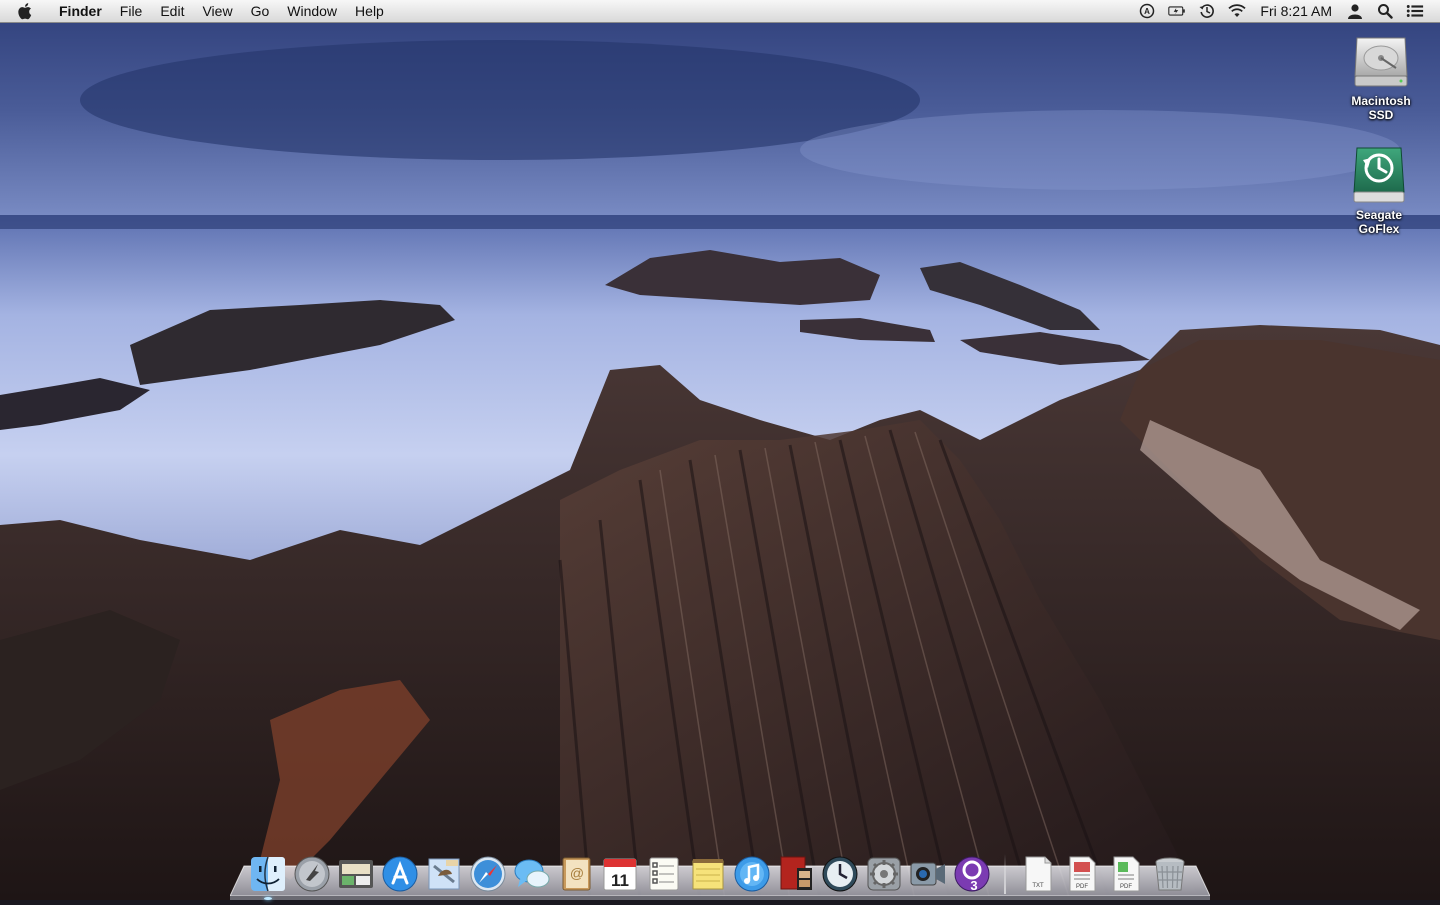 This screenshot has width=1440, height=905. What do you see at coordinates (1038, 874) in the screenshot?
I see `txt-document-icon: TXT` at bounding box center [1038, 874].